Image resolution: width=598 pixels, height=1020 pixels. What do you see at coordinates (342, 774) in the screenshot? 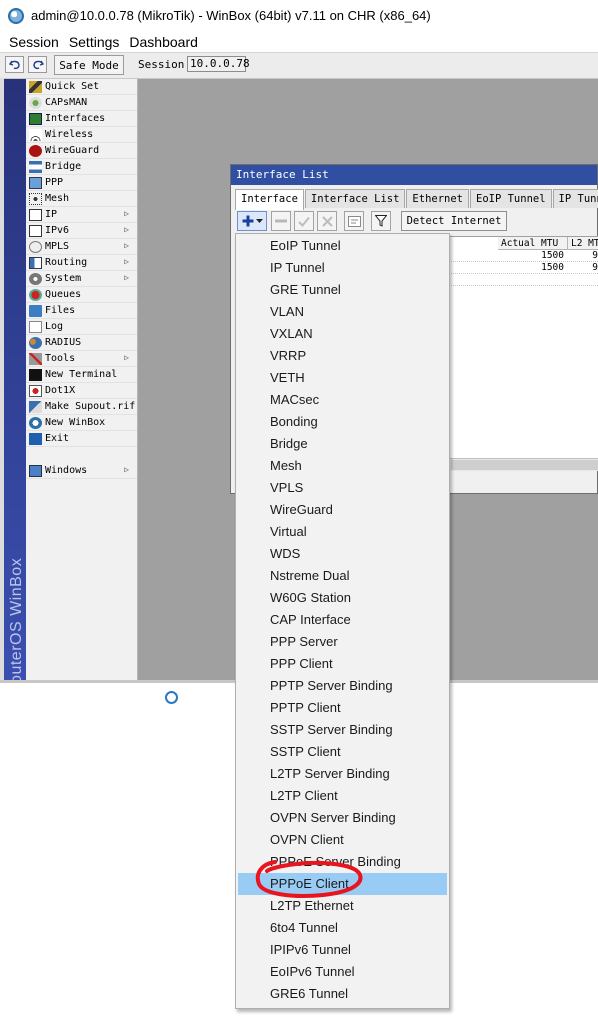
I see `menu-item-l2tp-server-binding: L2TP Server Binding` at bounding box center [342, 774].